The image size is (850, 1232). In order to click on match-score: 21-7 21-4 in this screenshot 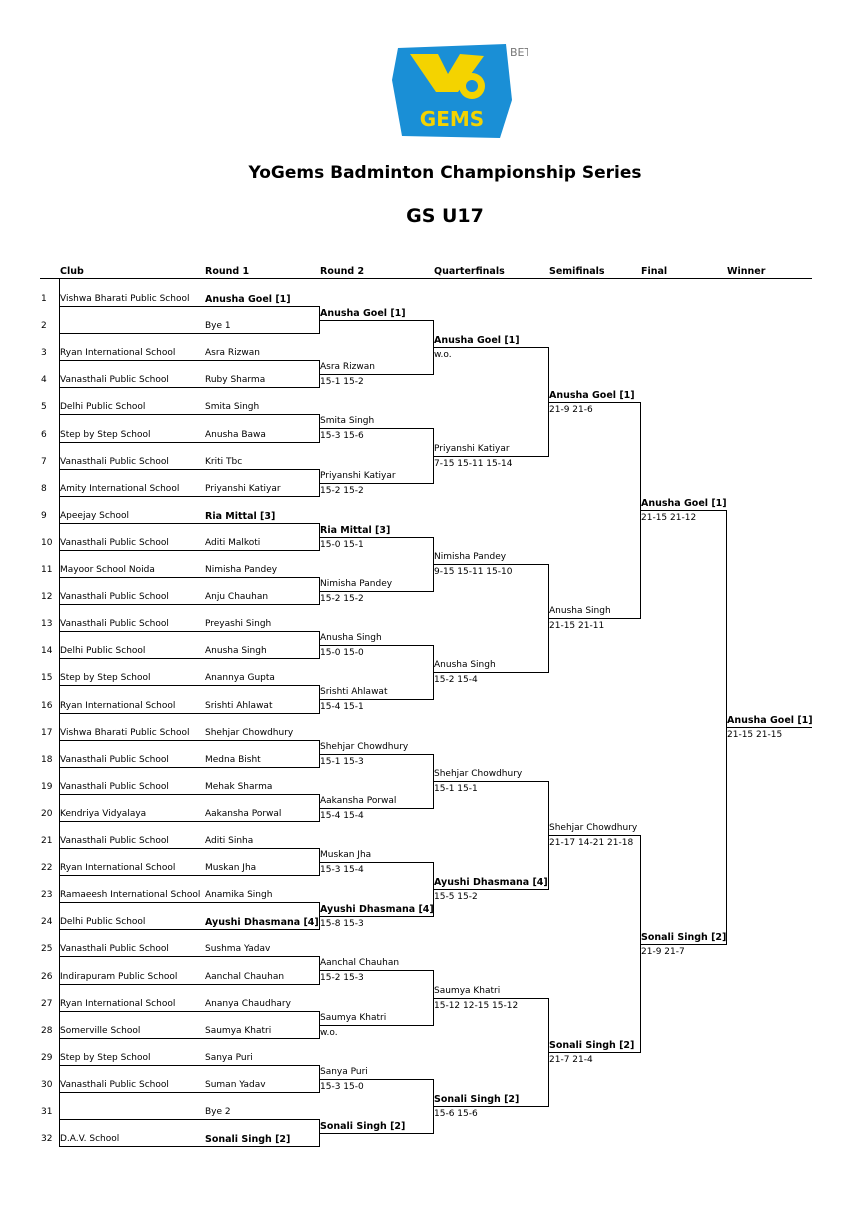, I will do `click(571, 1060)`.